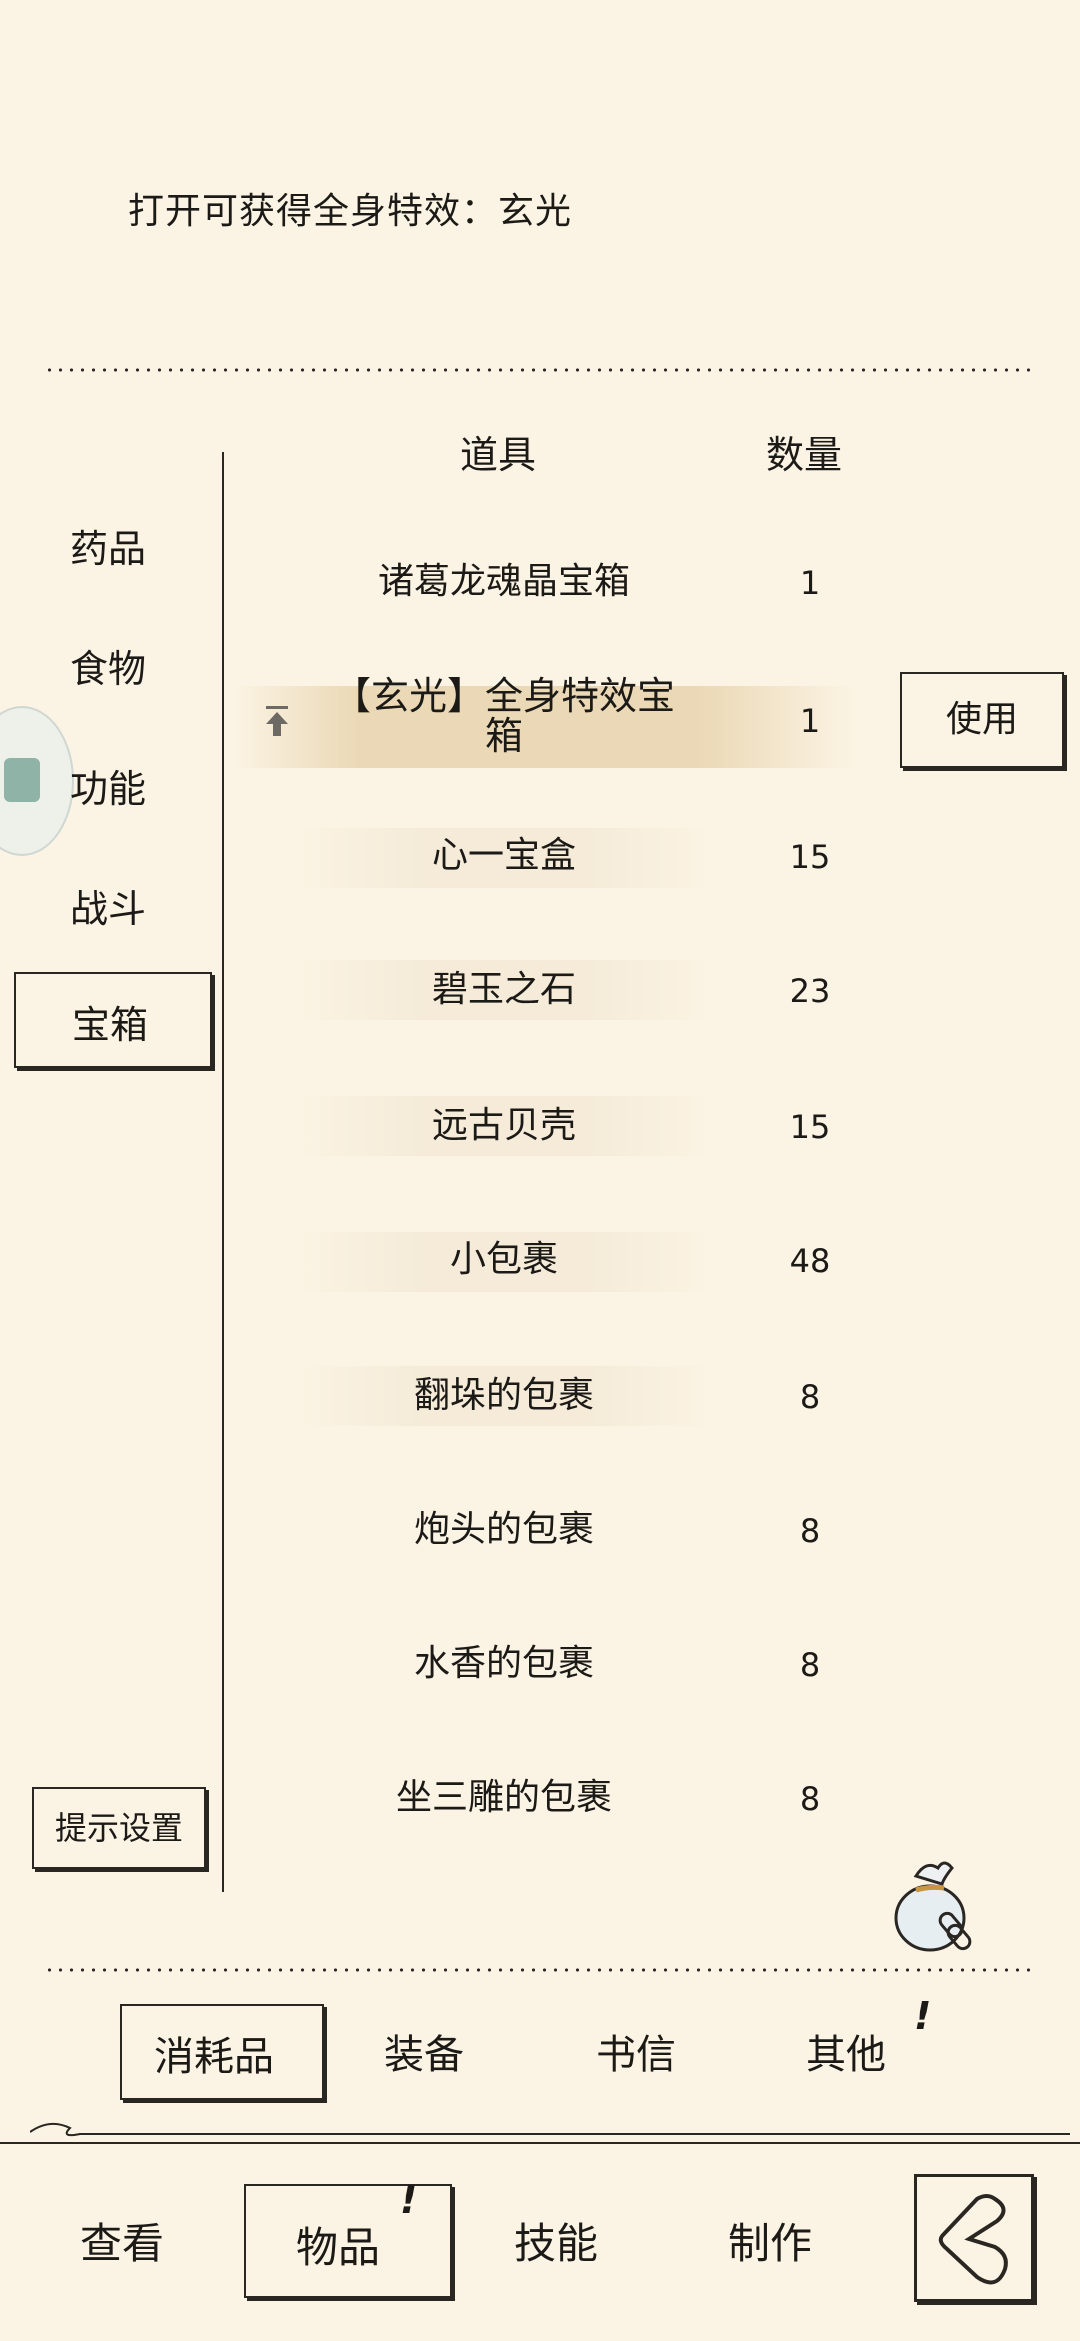 Image resolution: width=1080 pixels, height=2341 pixels. I want to click on nav-separator, so click(540, 2143).